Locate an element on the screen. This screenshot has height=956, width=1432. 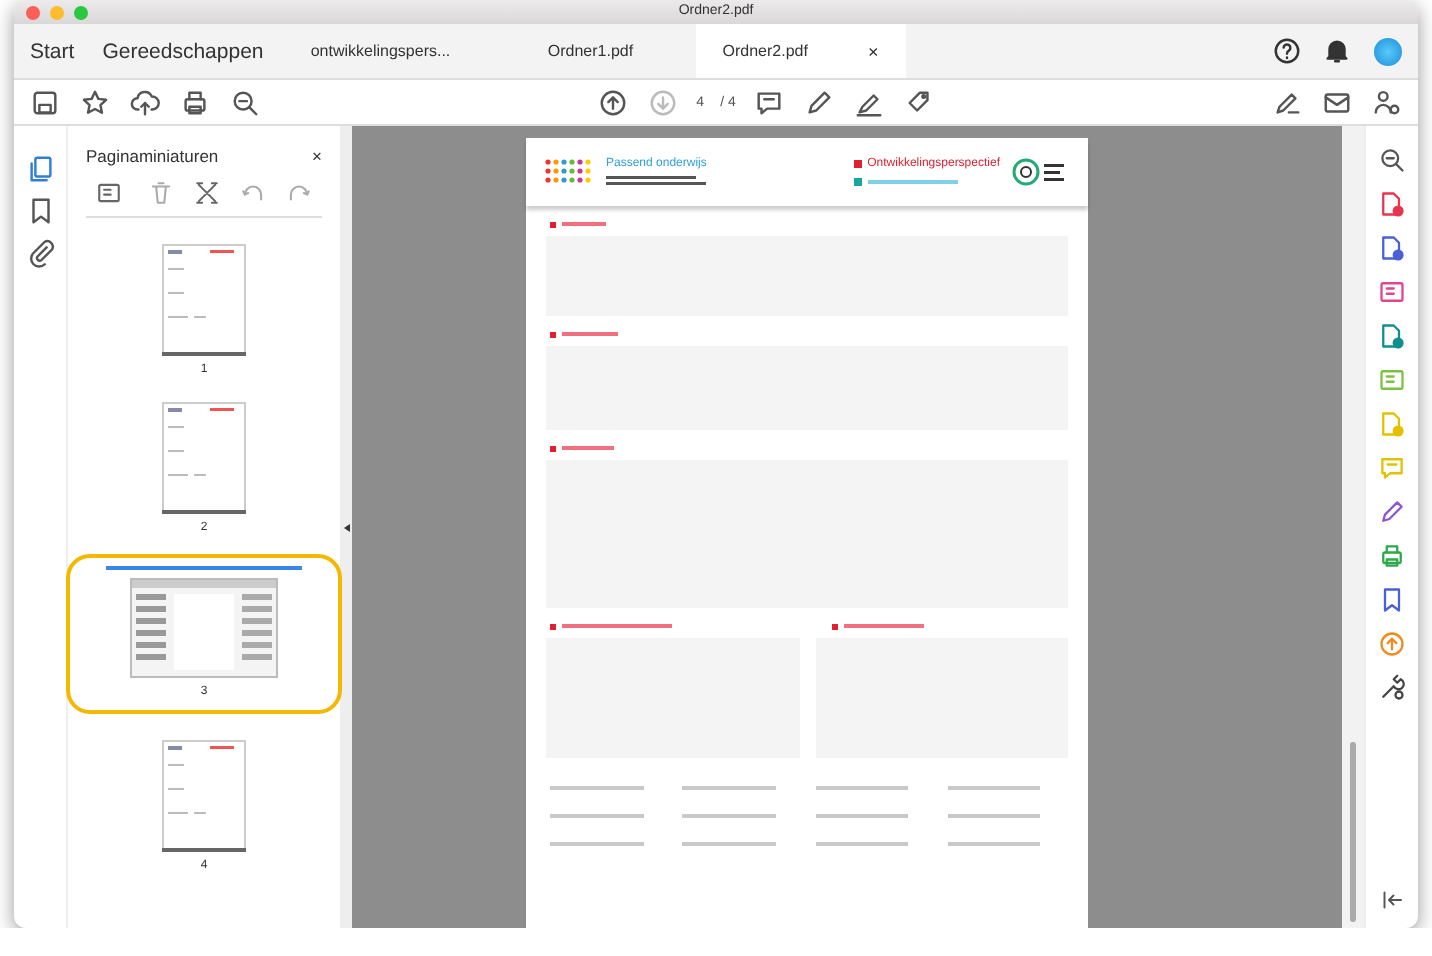
comment-icon is located at coordinates (768, 102).